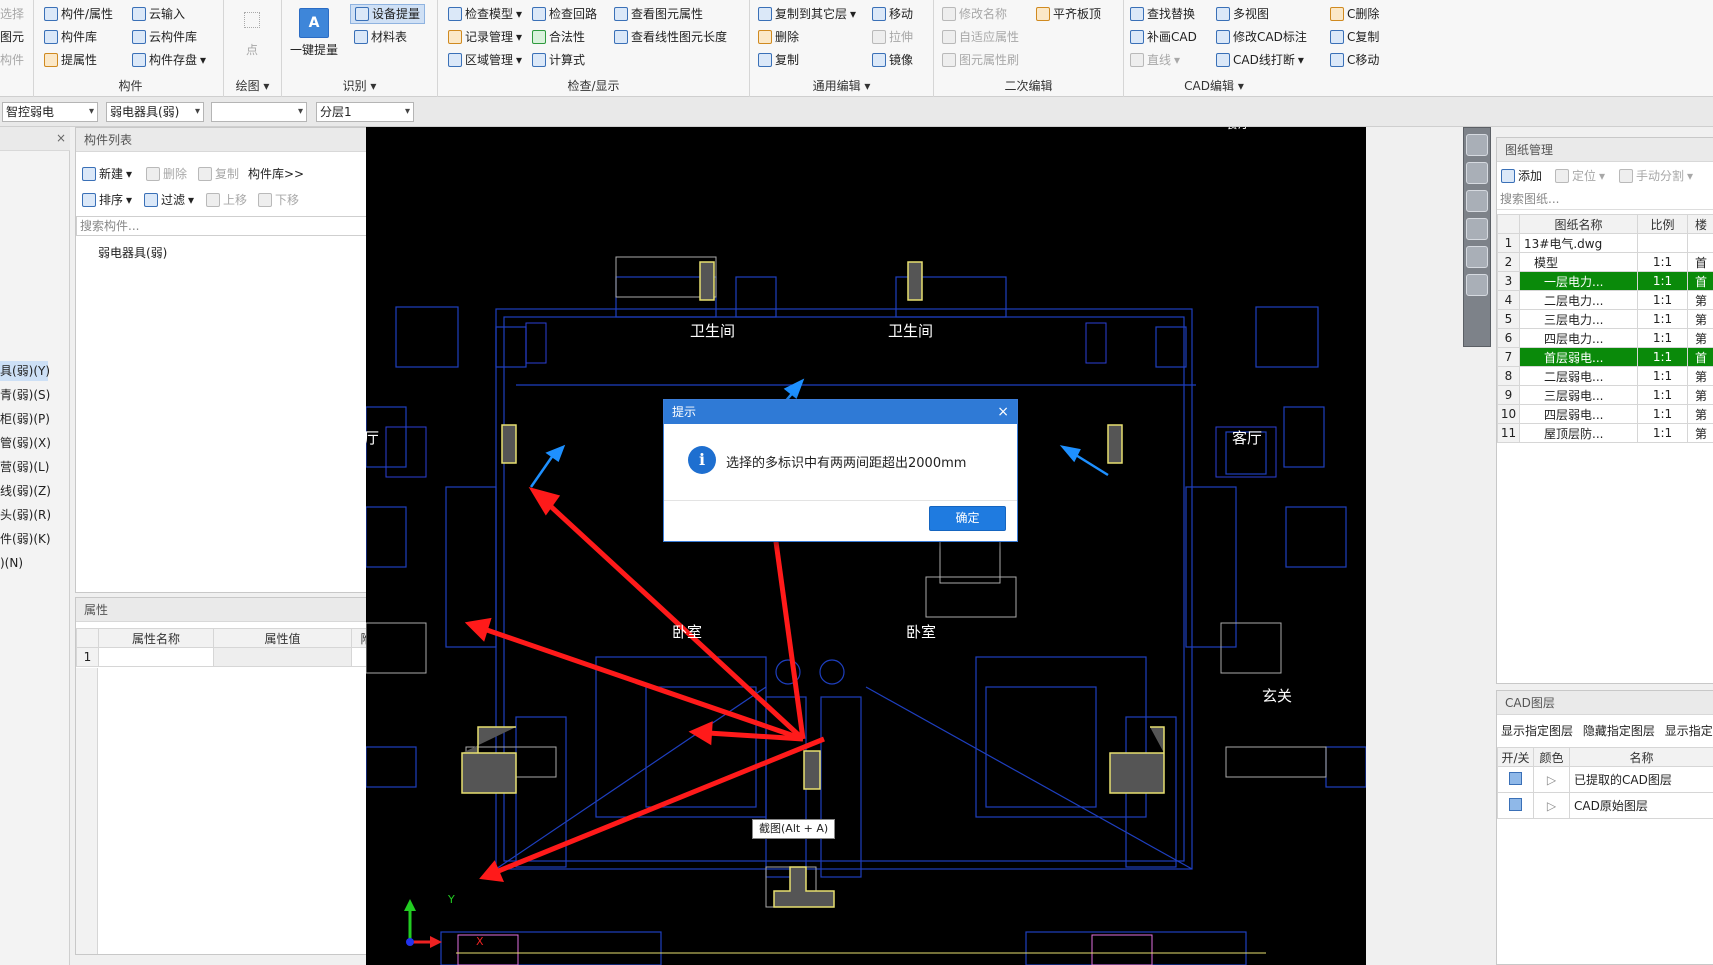 Image resolution: width=1713 pixels, height=965 pixels. Describe the element at coordinates (1521, 176) in the screenshot. I see `add-drawing-button: 添加` at that location.